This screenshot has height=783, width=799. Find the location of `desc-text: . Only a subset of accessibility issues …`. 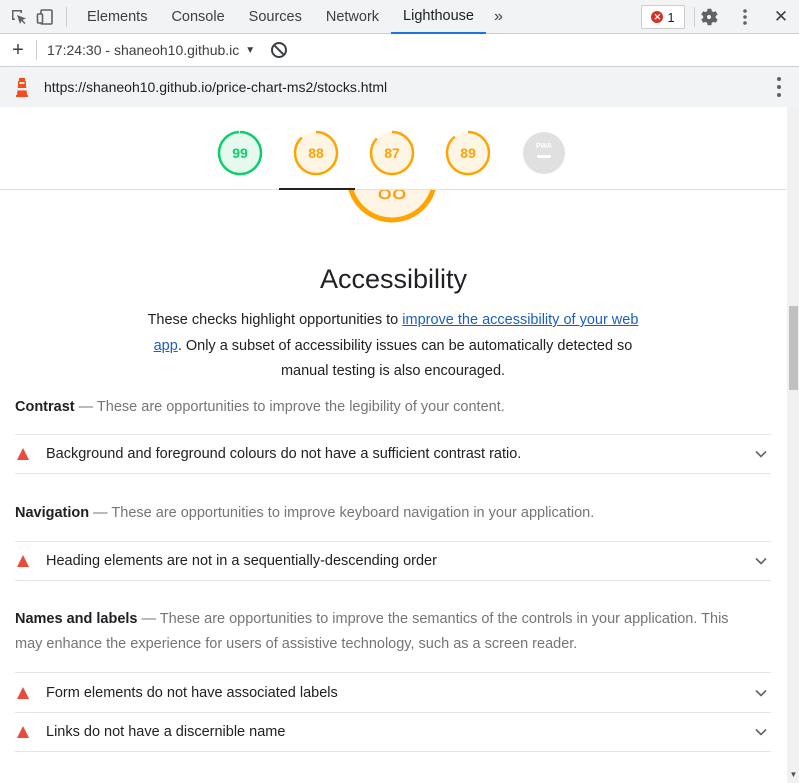

desc-text: . Only a subset of accessibility issues … is located at coordinates (405, 358).